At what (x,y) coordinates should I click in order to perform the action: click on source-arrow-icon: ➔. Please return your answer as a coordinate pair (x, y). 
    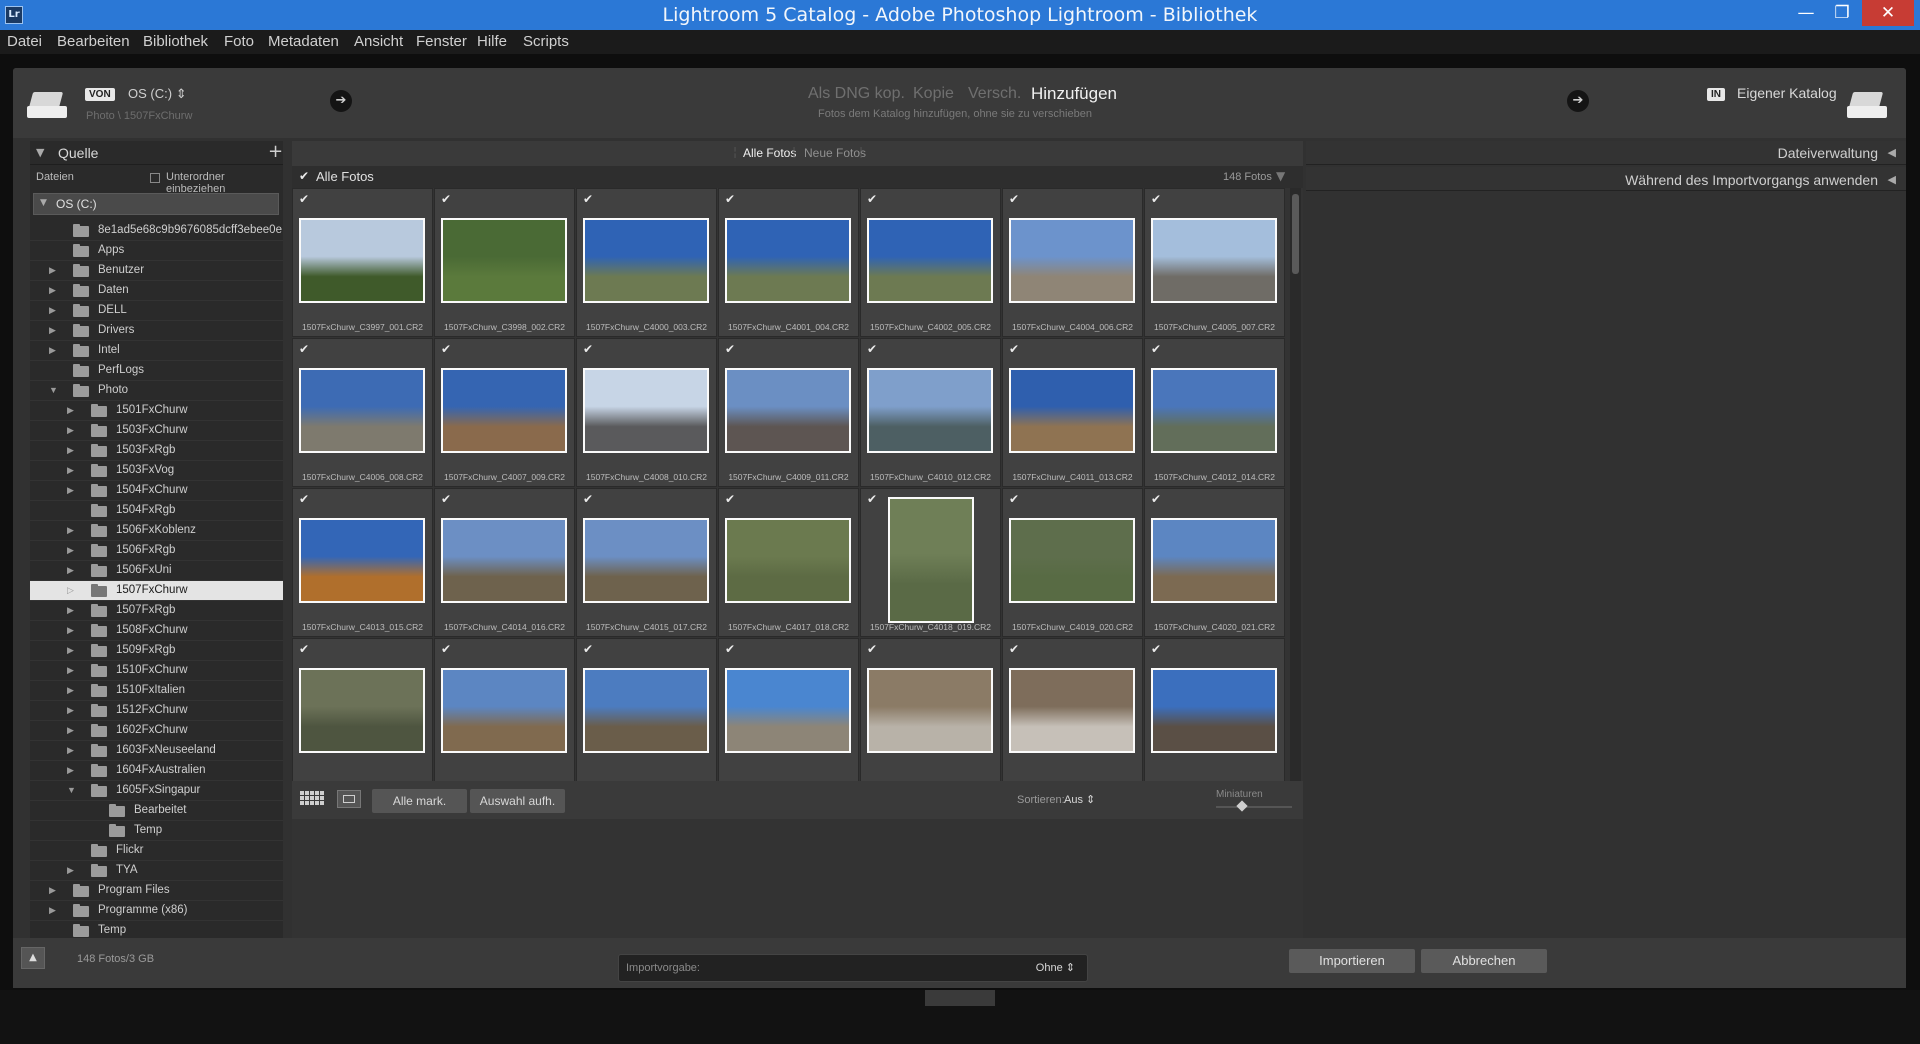
    Looking at the image, I should click on (341, 101).